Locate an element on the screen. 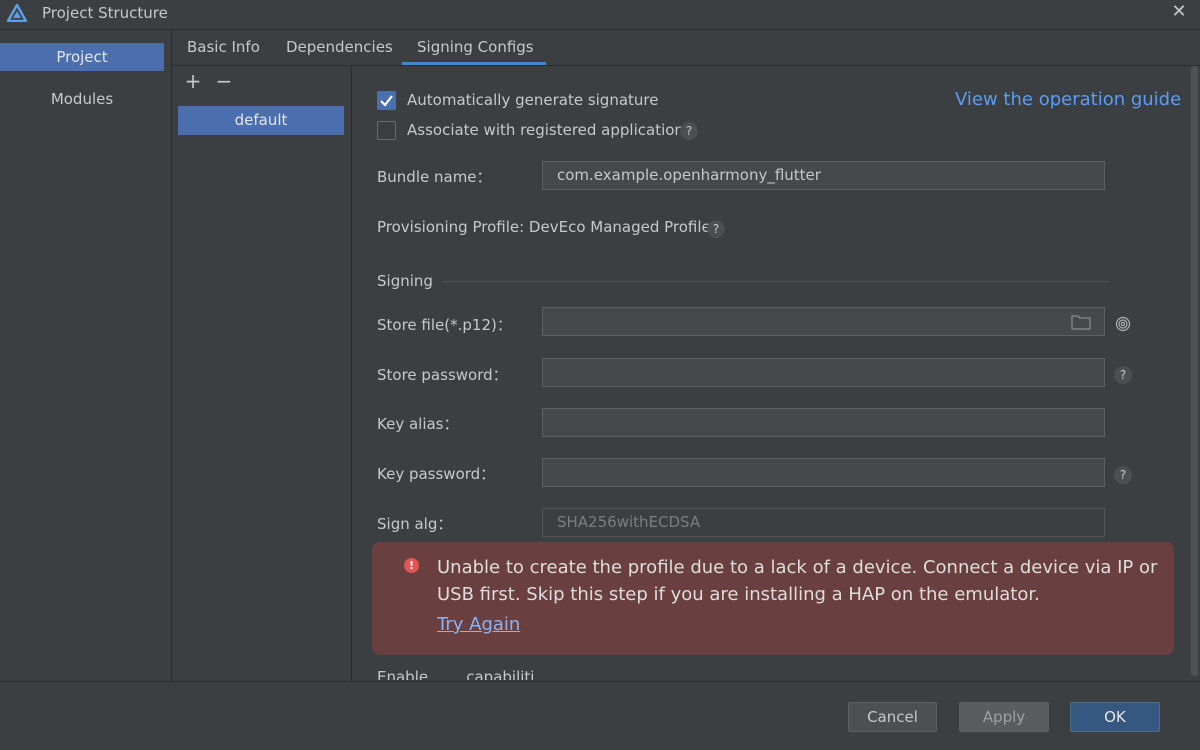 Image resolution: width=1200 pixels, height=750 pixels. footer-divider is located at coordinates (600, 681).